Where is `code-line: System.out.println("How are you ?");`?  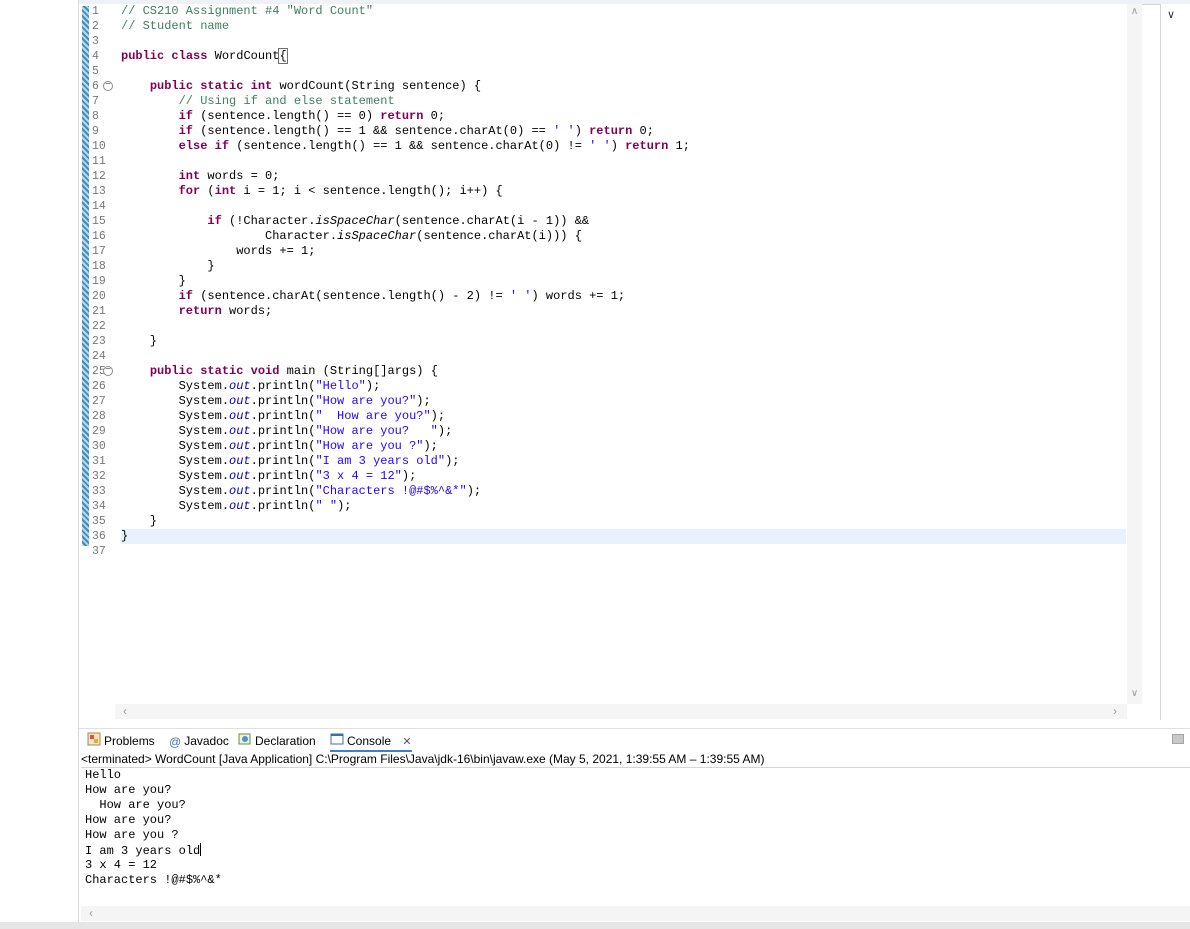
code-line: System.out.println("How are you ?"); is located at coordinates (623, 446).